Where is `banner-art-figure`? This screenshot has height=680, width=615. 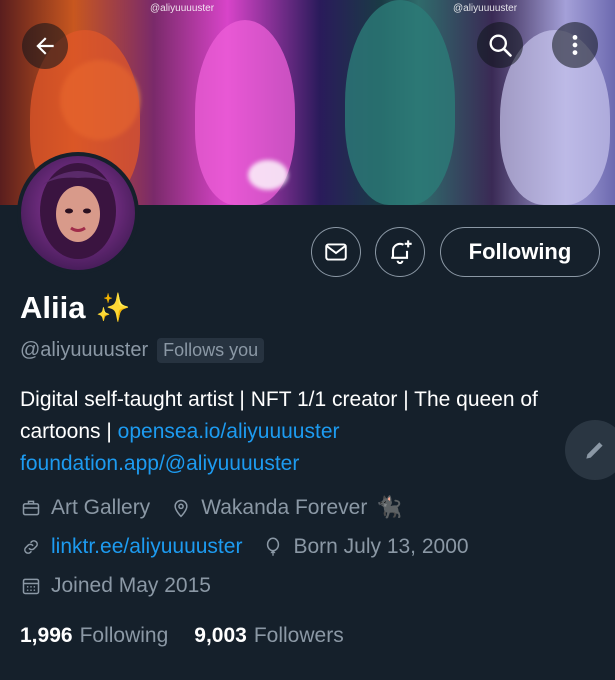 banner-art-figure is located at coordinates (400, 102).